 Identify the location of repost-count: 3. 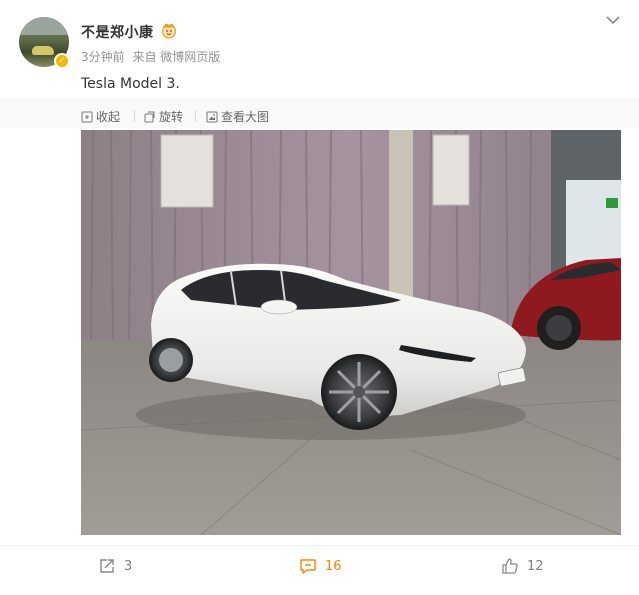
(128, 566).